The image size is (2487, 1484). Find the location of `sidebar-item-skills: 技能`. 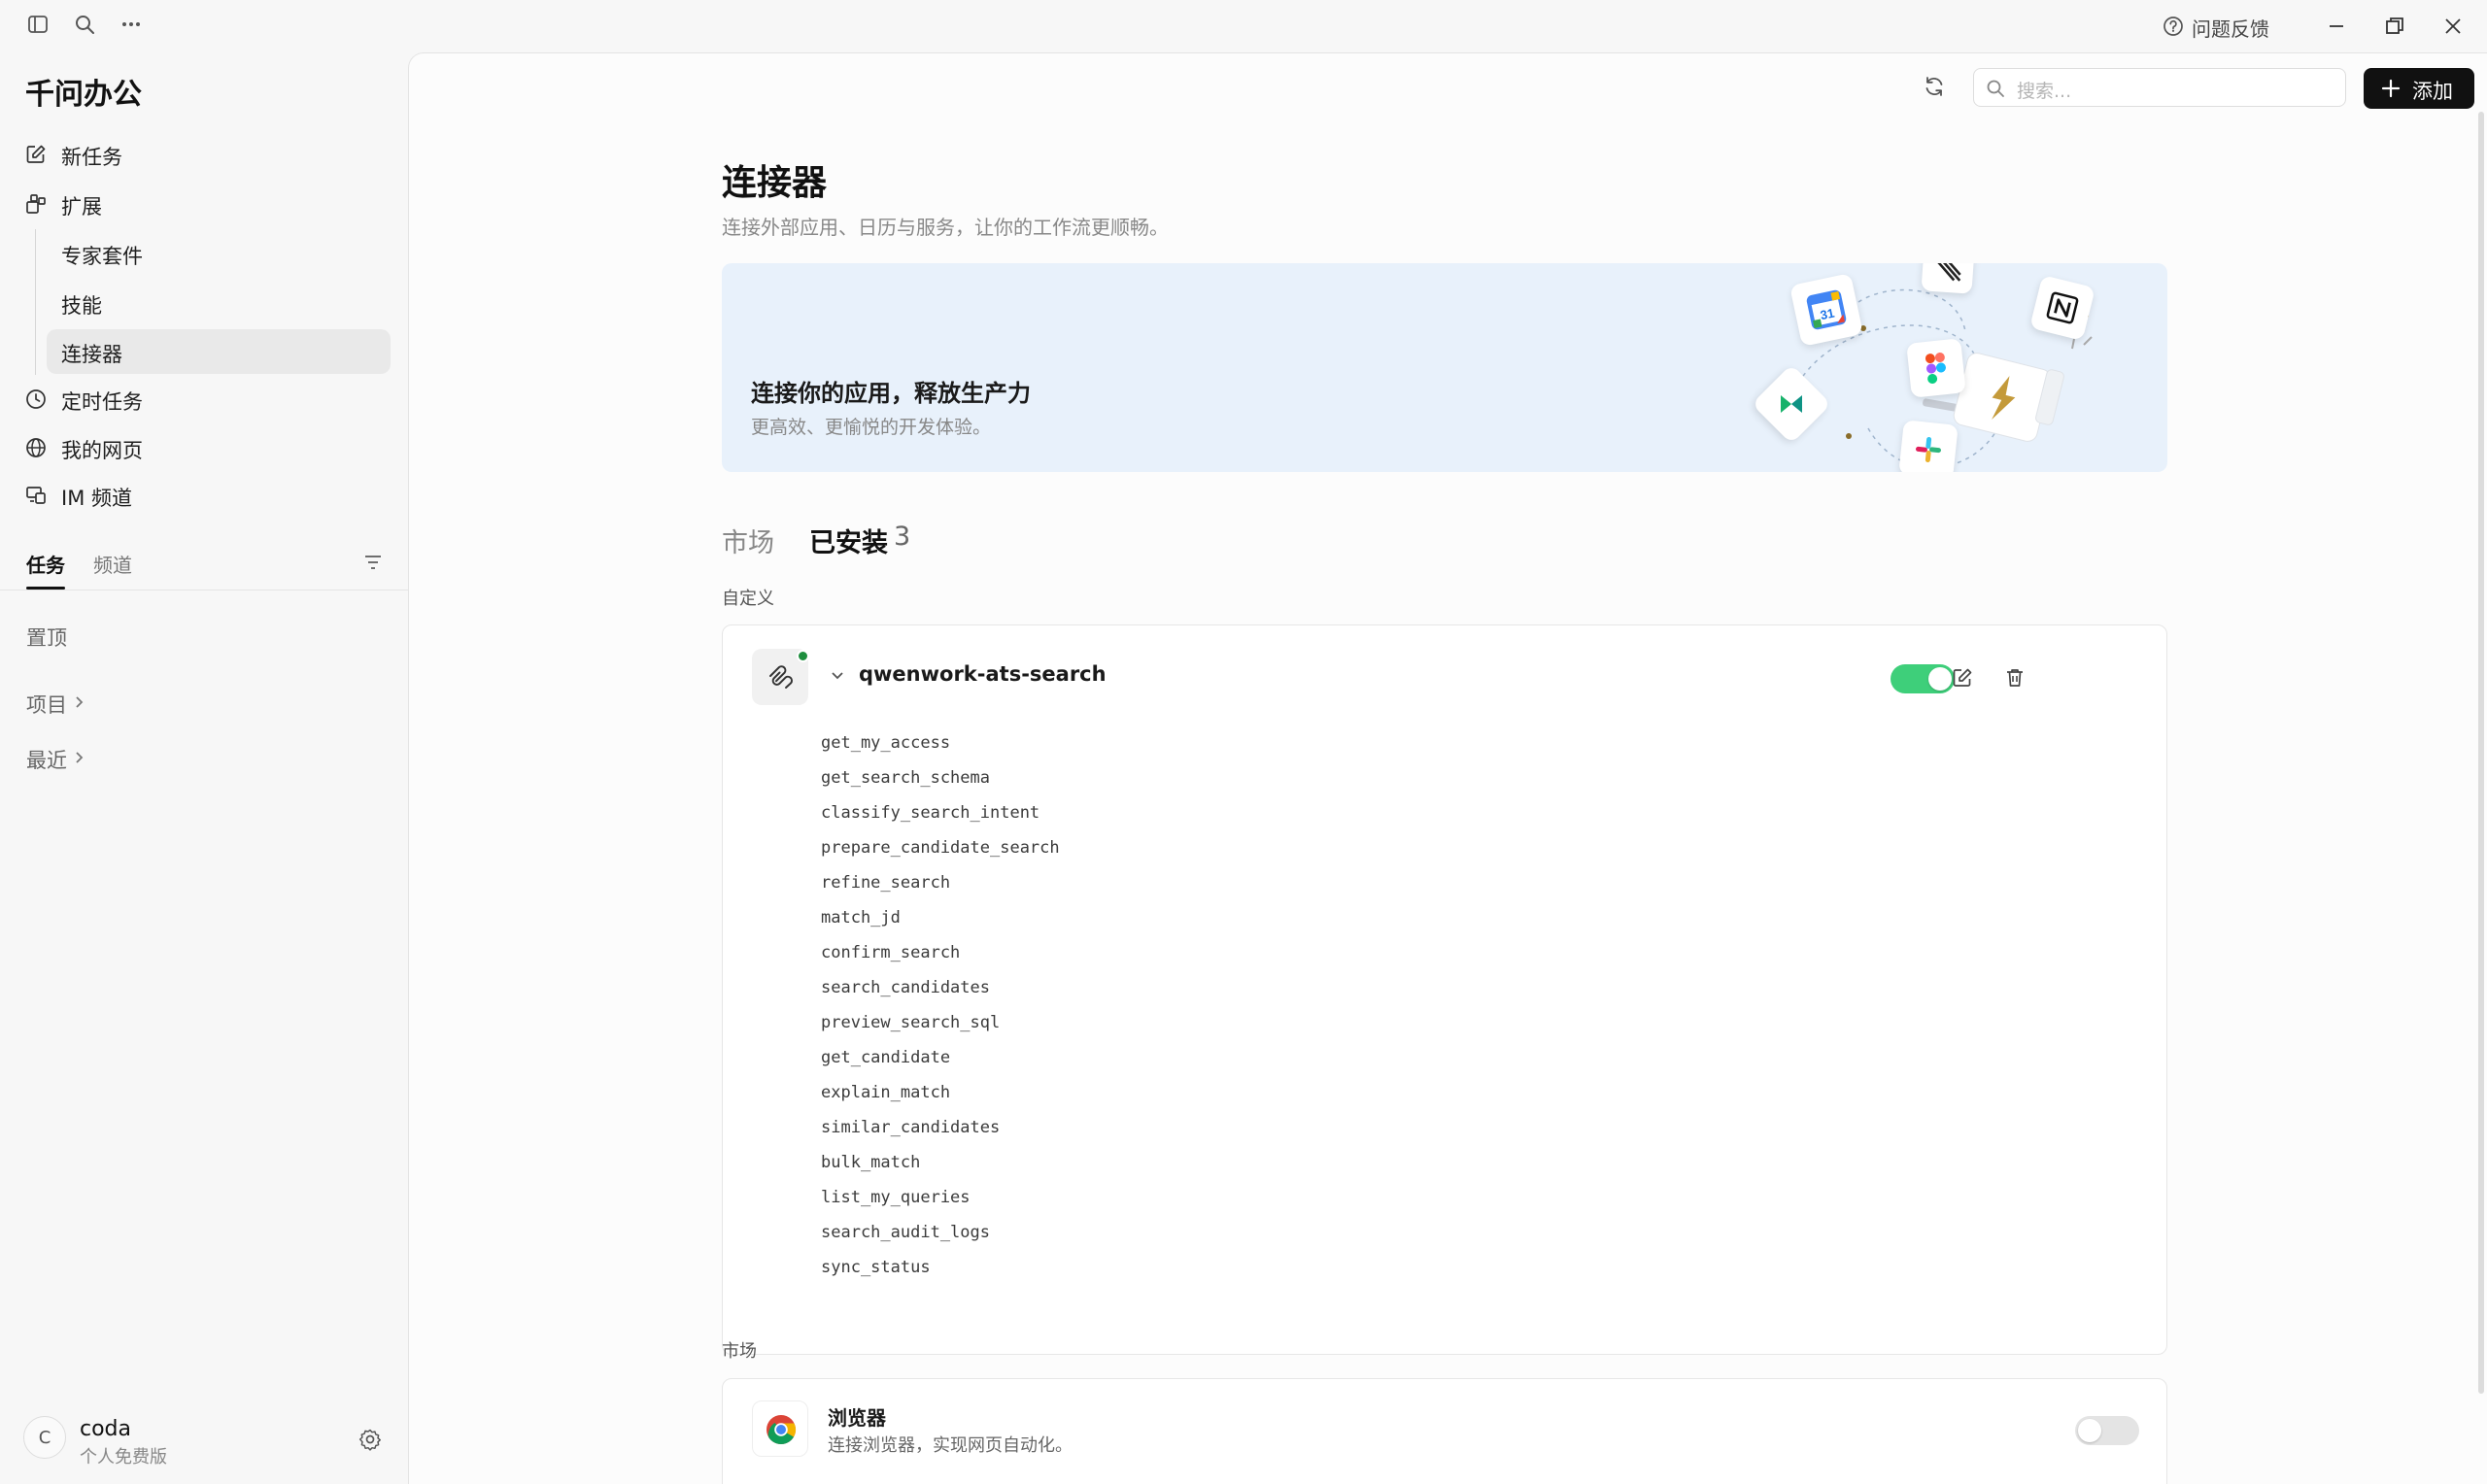

sidebar-item-skills: 技能 is located at coordinates (219, 303).